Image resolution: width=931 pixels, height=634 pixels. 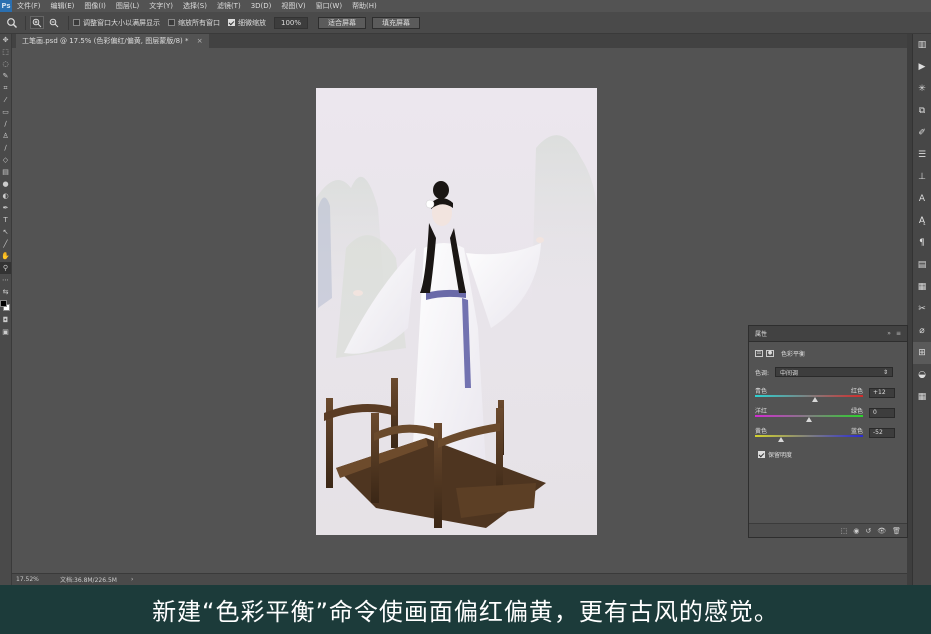 What do you see at coordinates (5, 280) in the screenshot?
I see `more-tools-icon: ⋯` at bounding box center [5, 280].